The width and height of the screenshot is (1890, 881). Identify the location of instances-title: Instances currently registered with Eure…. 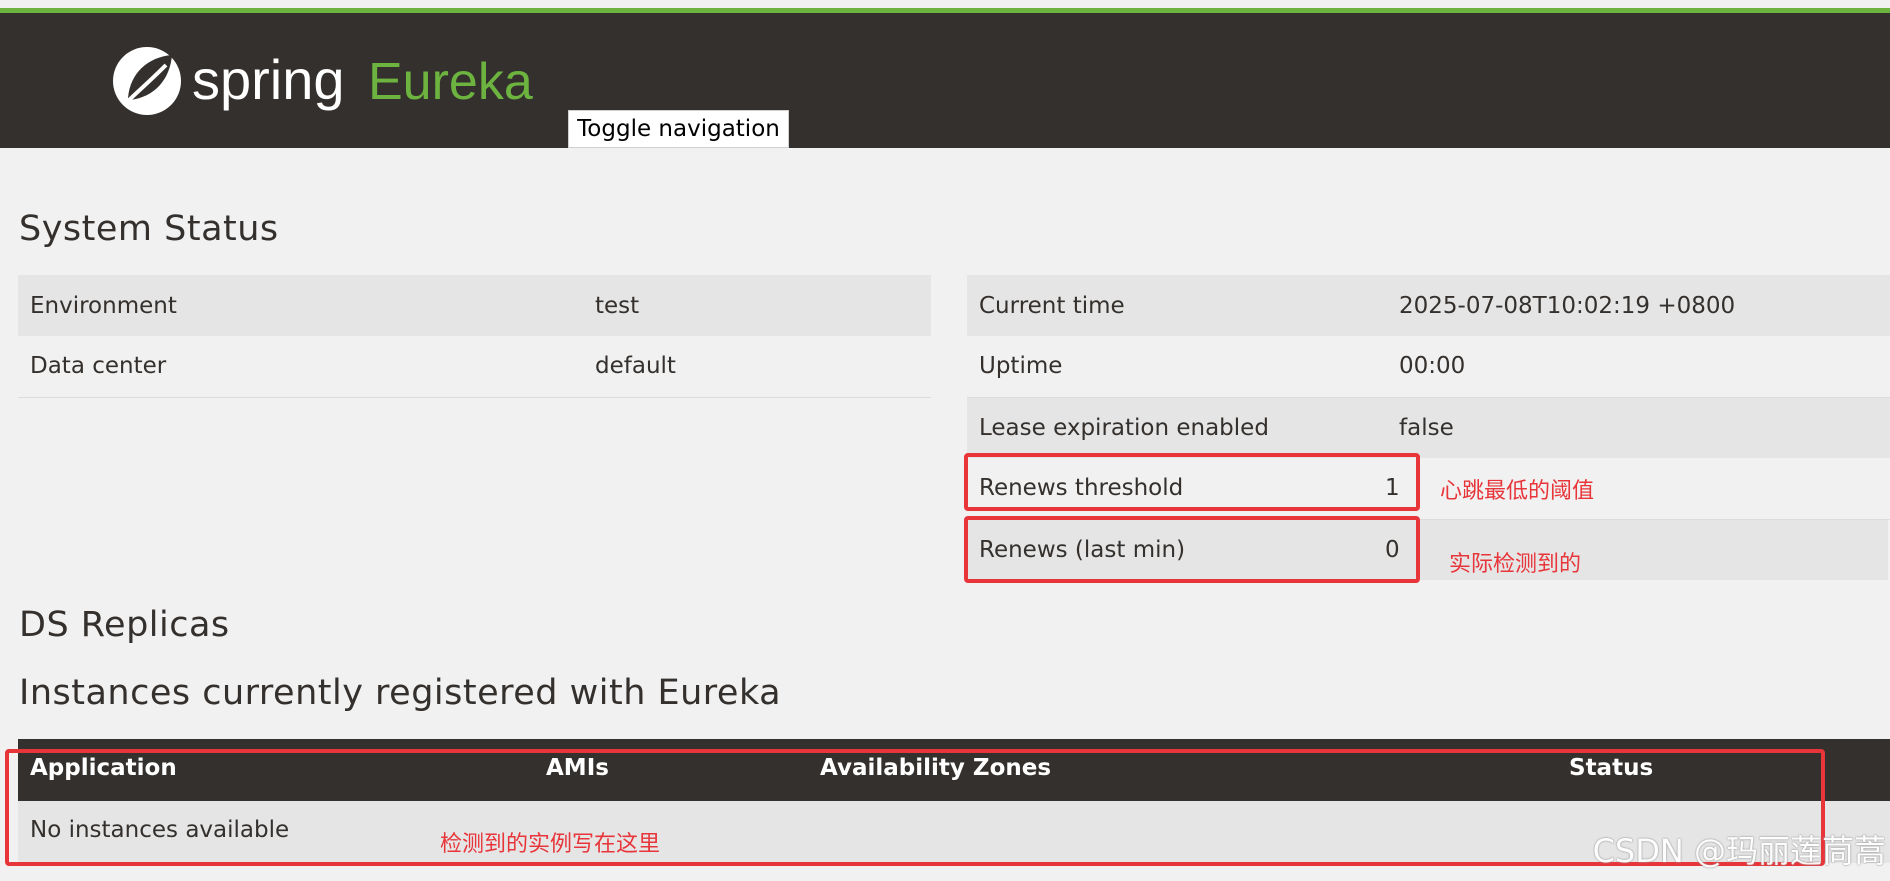
(400, 693).